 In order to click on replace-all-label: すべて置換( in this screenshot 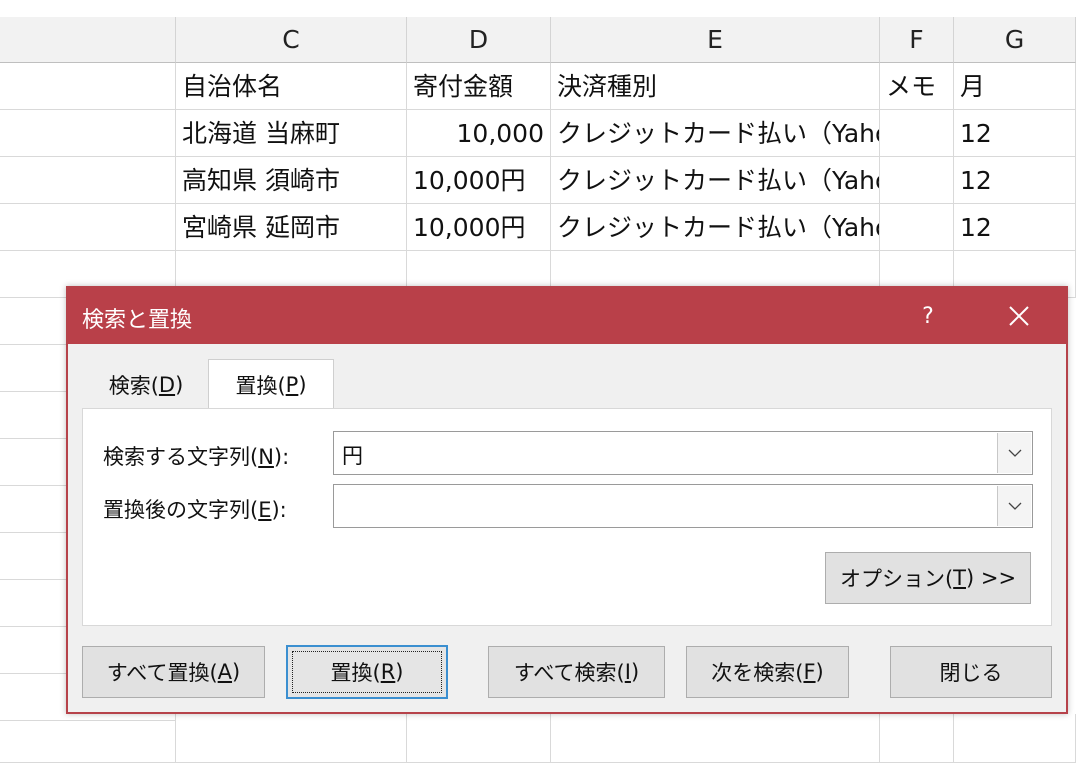, I will do `click(162, 673)`.